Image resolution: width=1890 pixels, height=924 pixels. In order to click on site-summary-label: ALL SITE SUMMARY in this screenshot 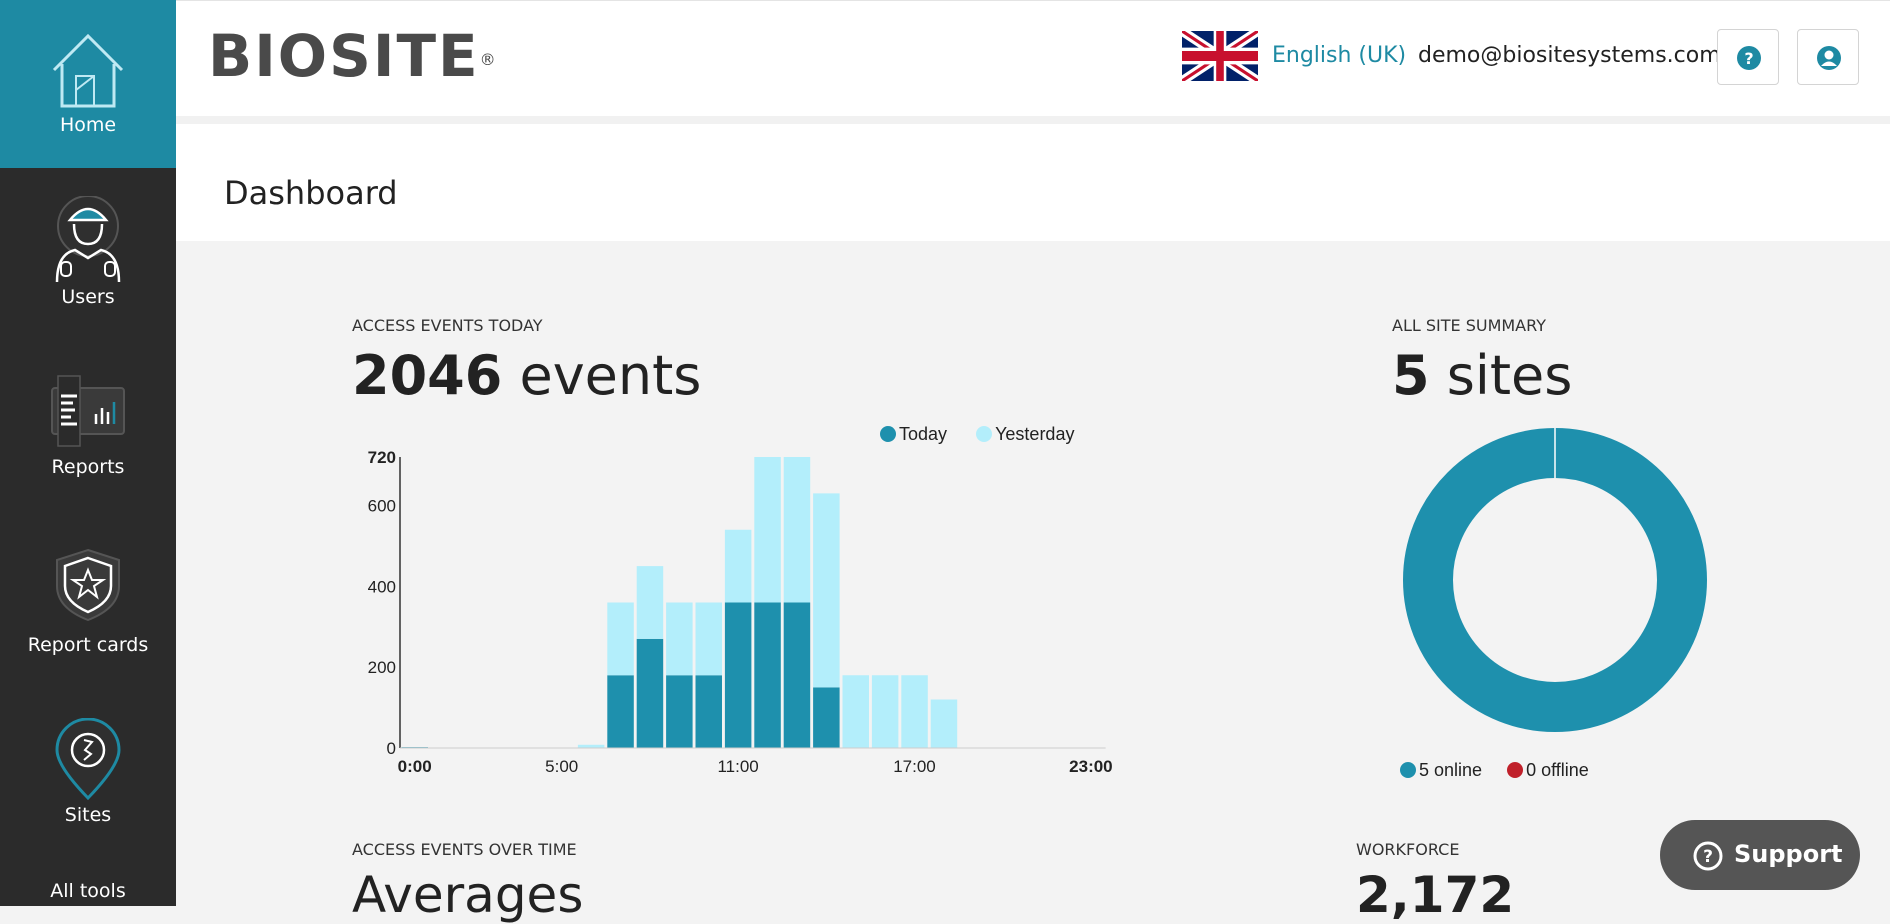, I will do `click(1469, 325)`.